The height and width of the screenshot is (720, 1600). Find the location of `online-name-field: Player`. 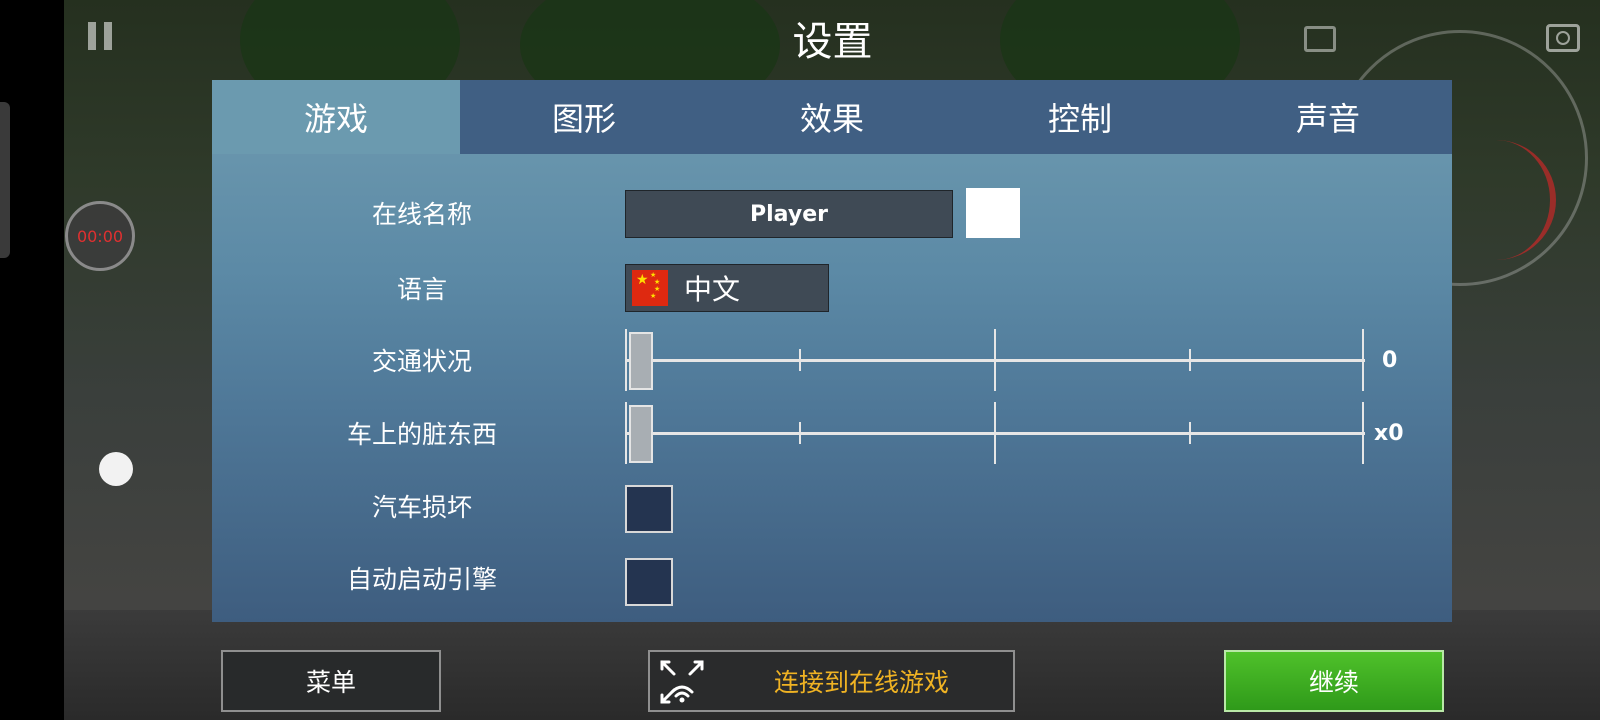

online-name-field: Player is located at coordinates (789, 214).